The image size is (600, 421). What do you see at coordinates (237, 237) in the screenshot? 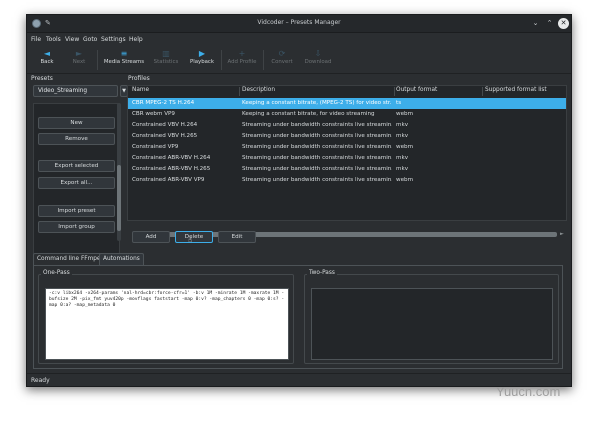
I see `edit-button: Edit` at bounding box center [237, 237].